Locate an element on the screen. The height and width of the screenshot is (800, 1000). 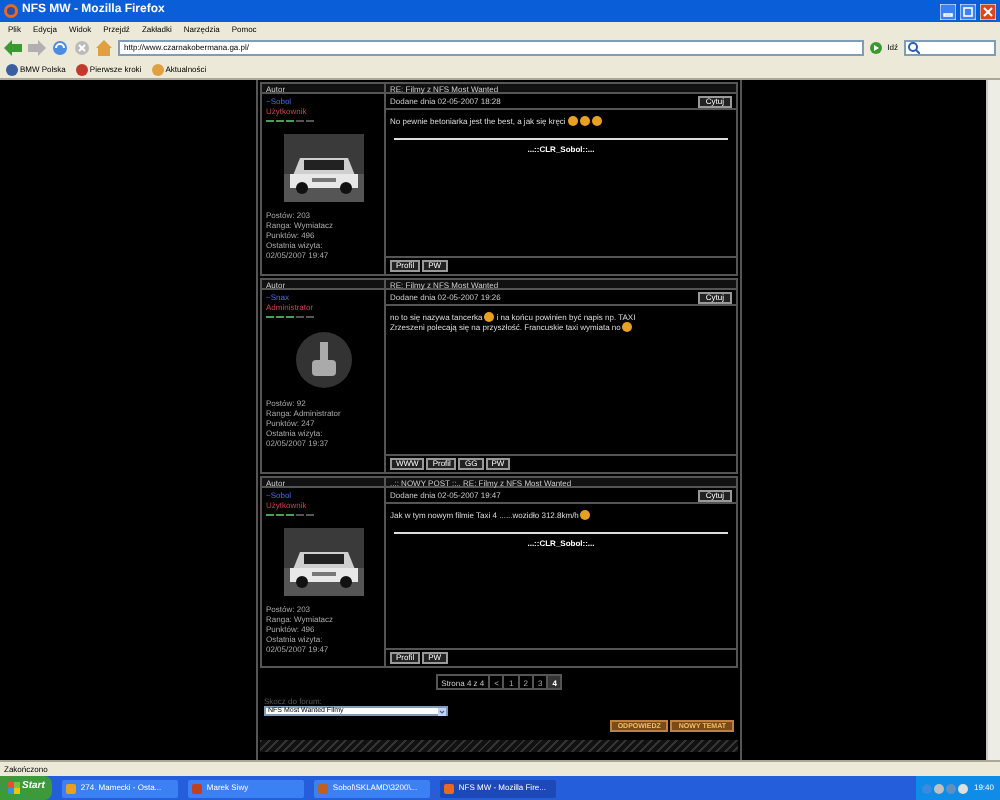
windows-logo-icon is located at coordinates (14, 788).